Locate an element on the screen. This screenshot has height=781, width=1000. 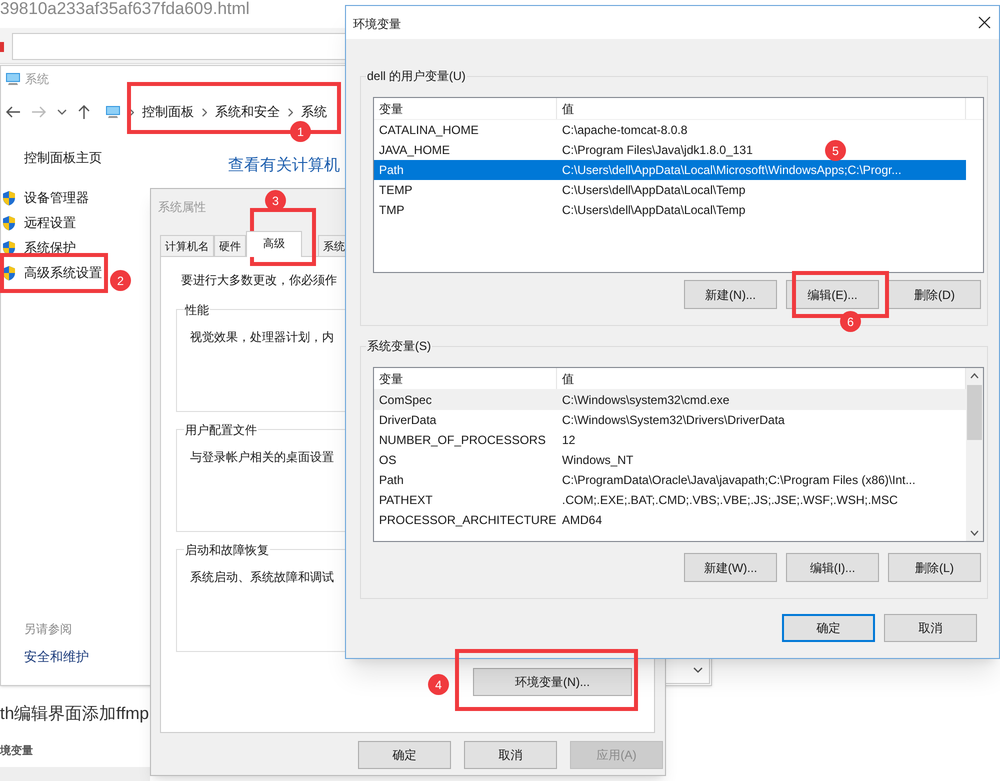
sidebar-link: 设备管理器 is located at coordinates (56, 198).